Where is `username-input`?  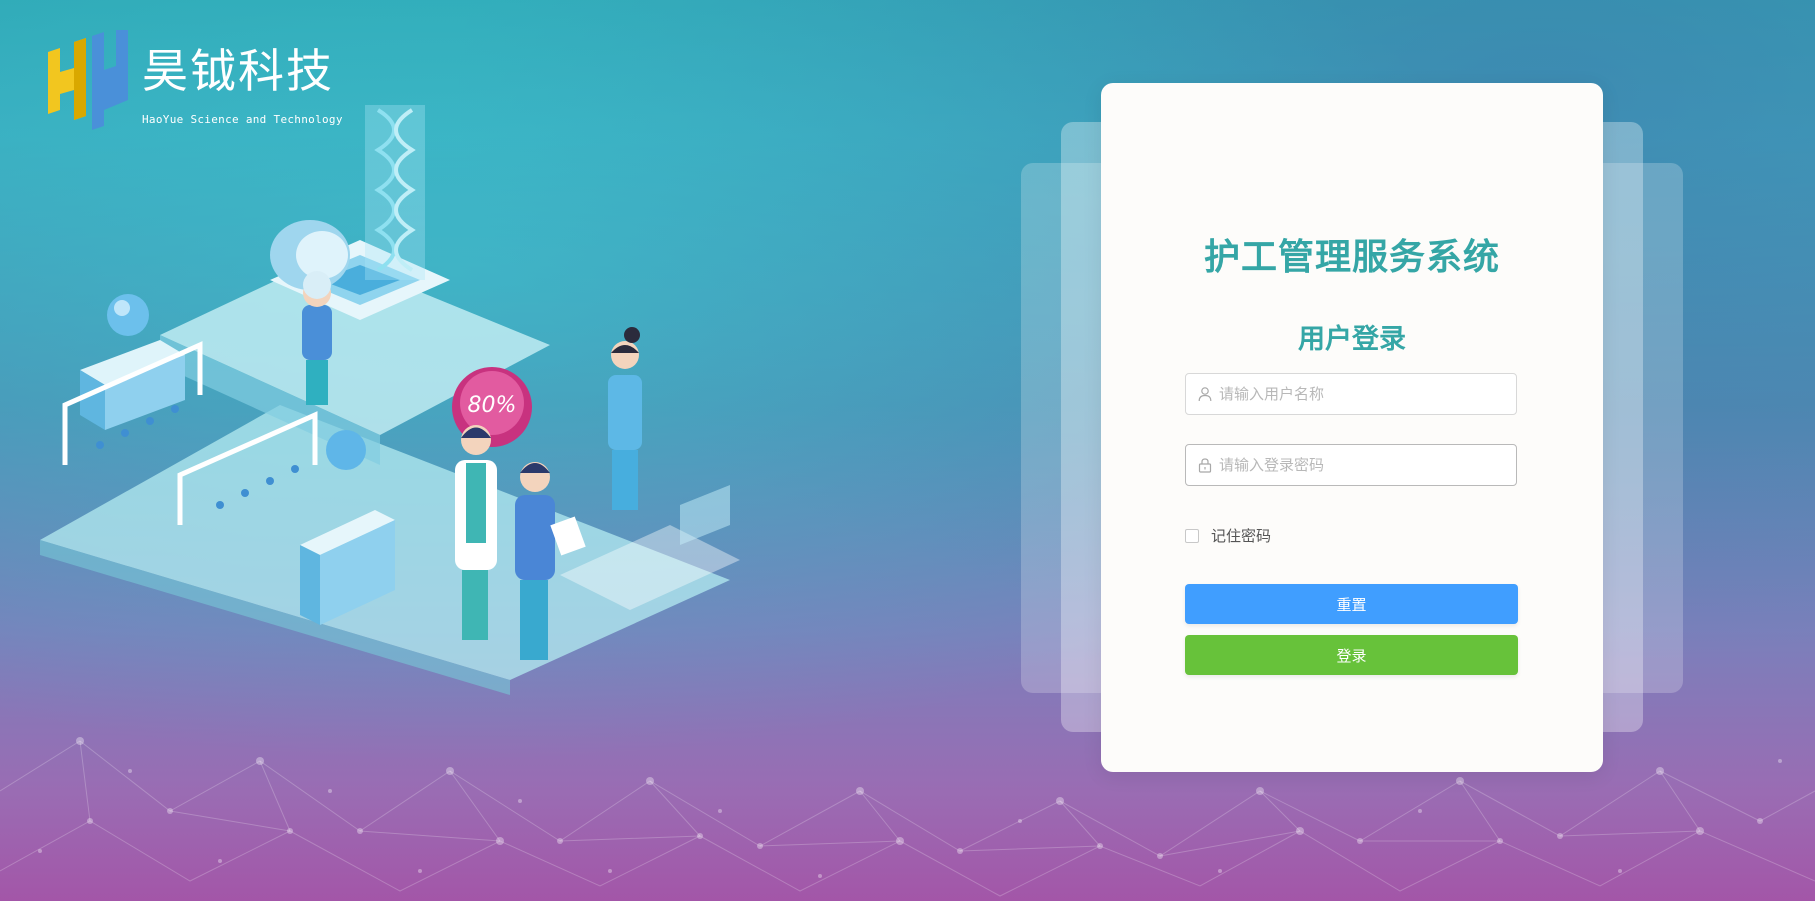
username-input is located at coordinates (1359, 394).